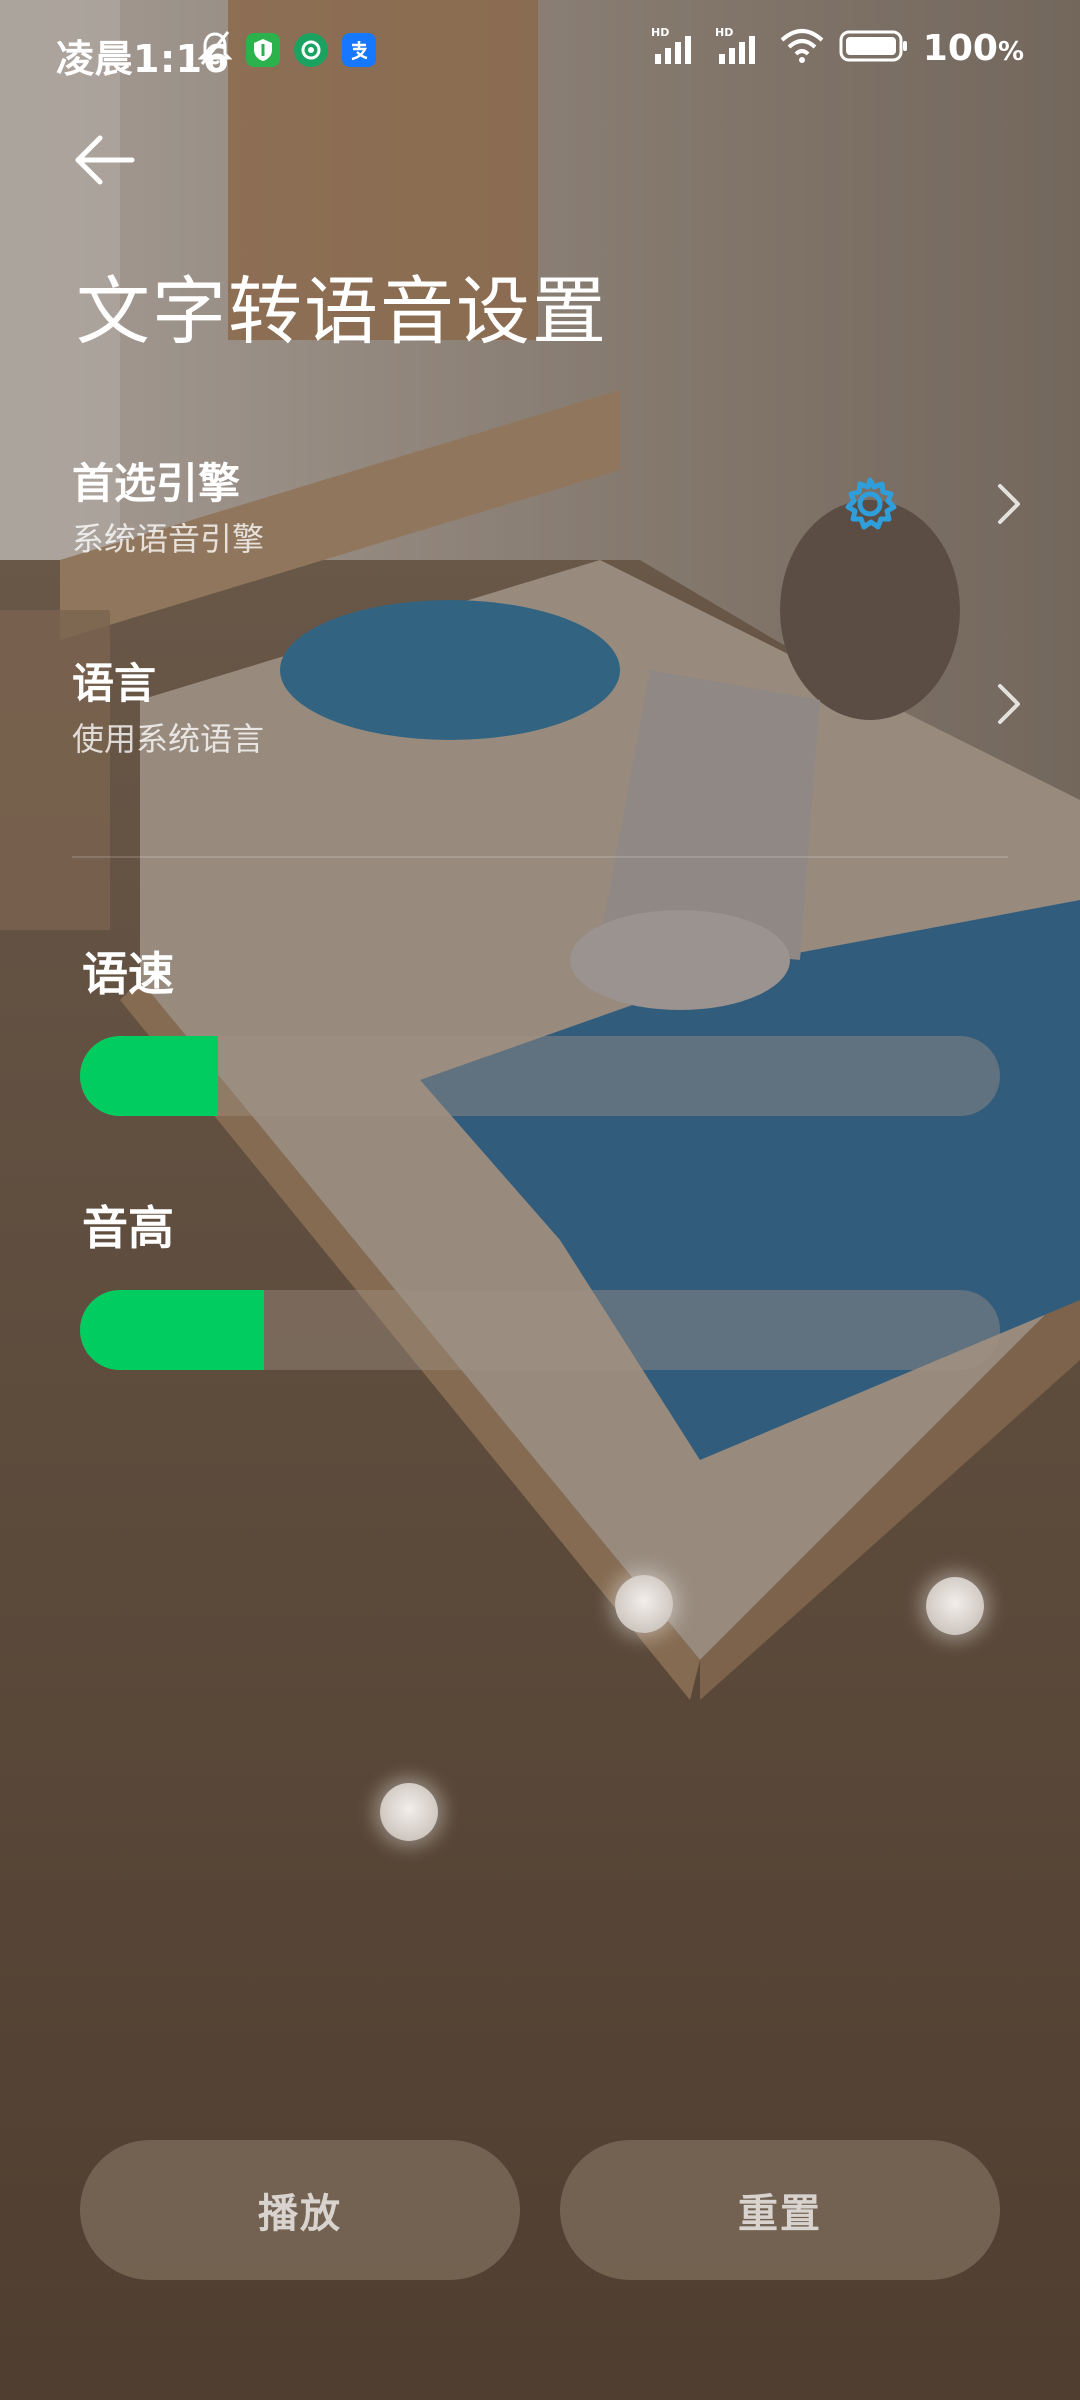  I want to click on pitch-fill, so click(172, 1330).